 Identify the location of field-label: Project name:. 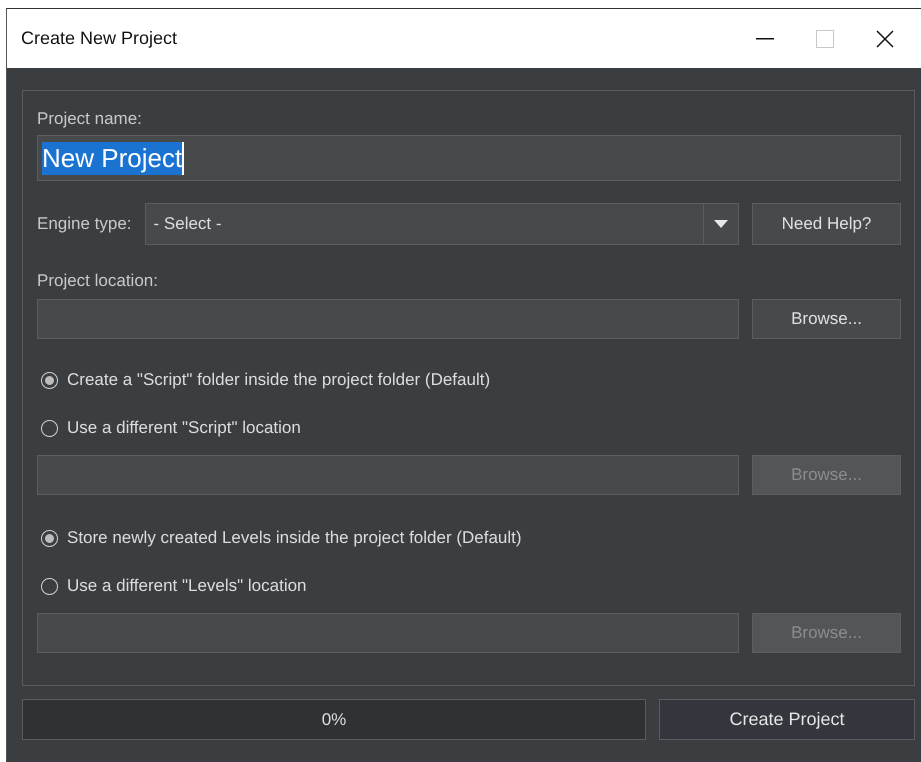
(90, 119).